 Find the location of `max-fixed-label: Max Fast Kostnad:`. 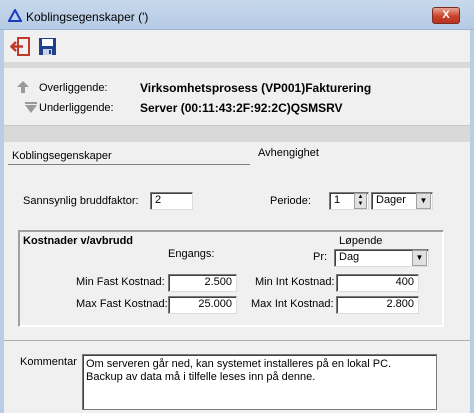

max-fixed-label: Max Fast Kostnad: is located at coordinates (122, 304).